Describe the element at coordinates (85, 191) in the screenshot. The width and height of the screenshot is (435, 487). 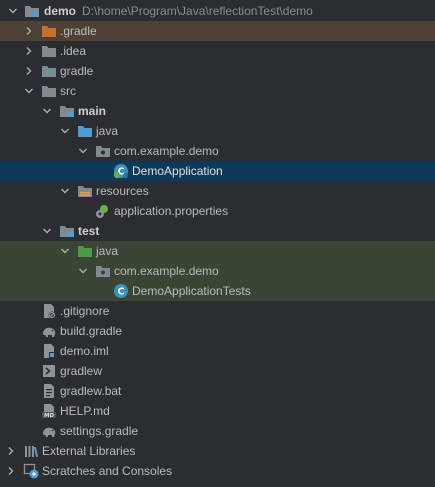
I see `resources-folder-icon` at that location.